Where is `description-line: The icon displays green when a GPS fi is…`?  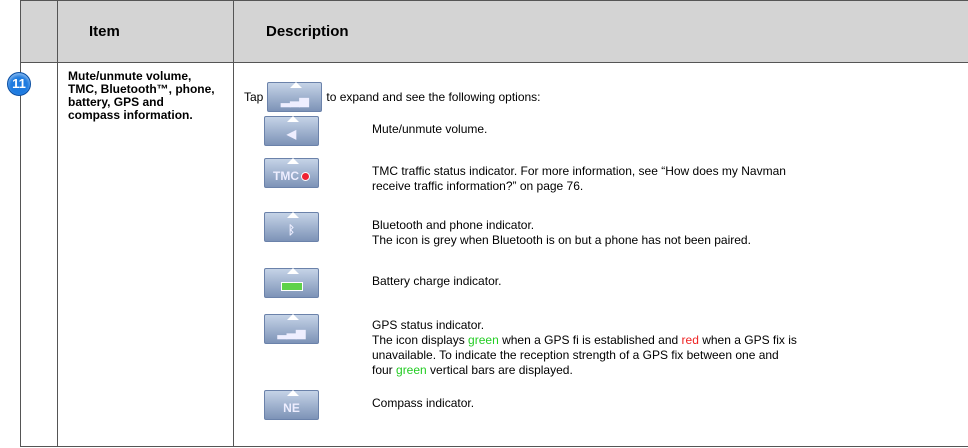 description-line: The icon displays green when a GPS fi is… is located at coordinates (662, 340).